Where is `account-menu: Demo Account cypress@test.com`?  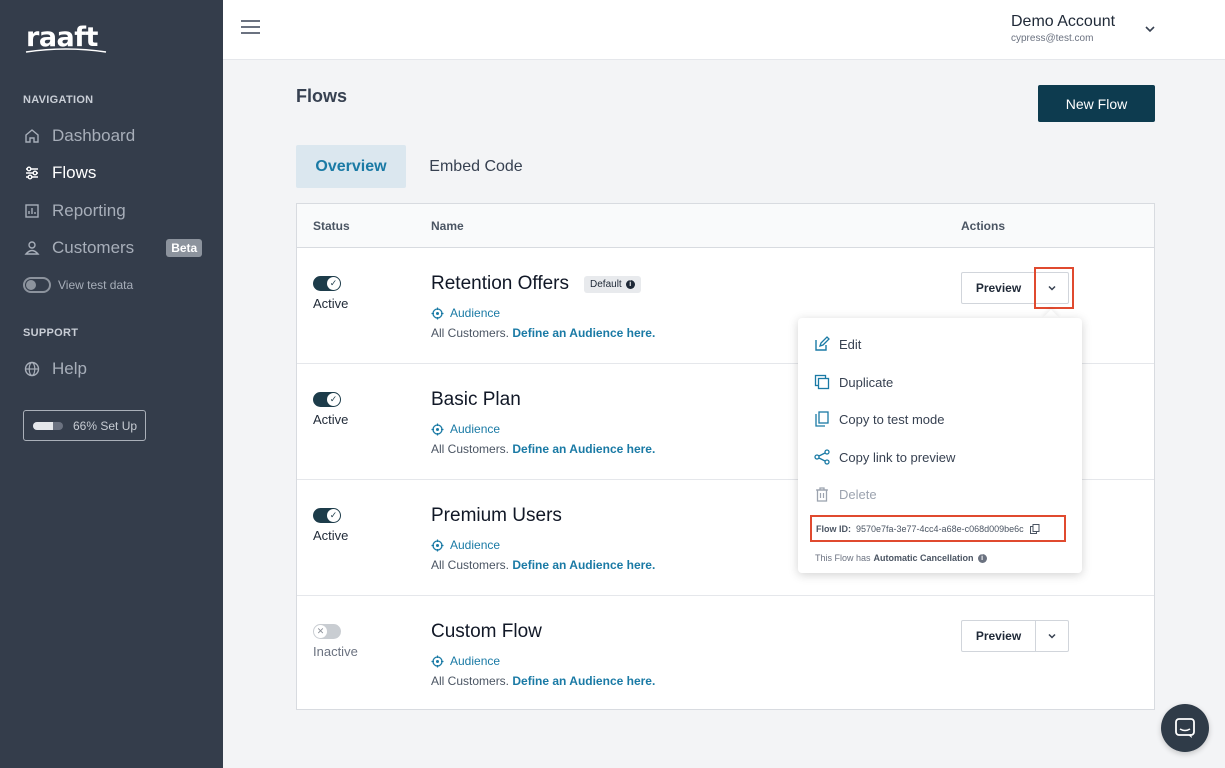 account-menu: Demo Account cypress@test.com is located at coordinates (1063, 28).